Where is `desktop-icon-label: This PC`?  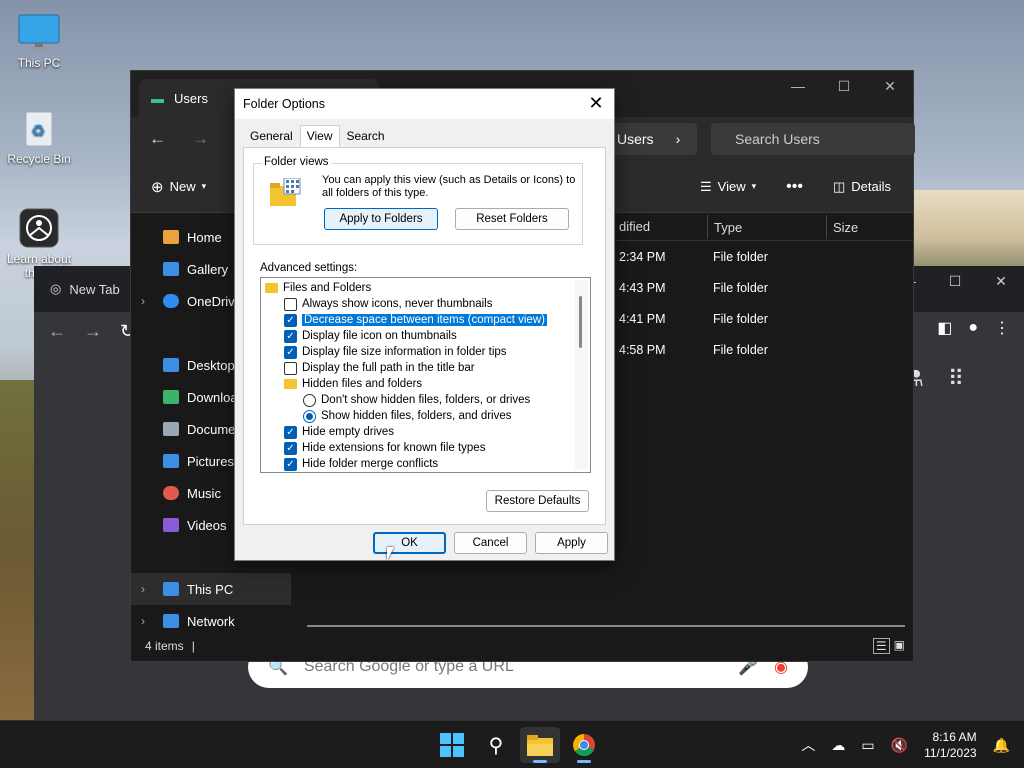
desktop-icon-label: This PC is located at coordinates (39, 63).